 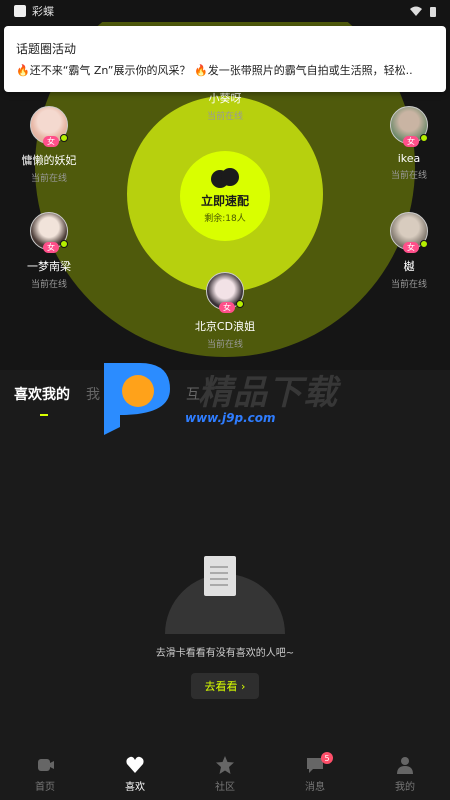 I want to click on radar-user: 女 慵懒的妖妃 当前在线, so click(x=49, y=145).